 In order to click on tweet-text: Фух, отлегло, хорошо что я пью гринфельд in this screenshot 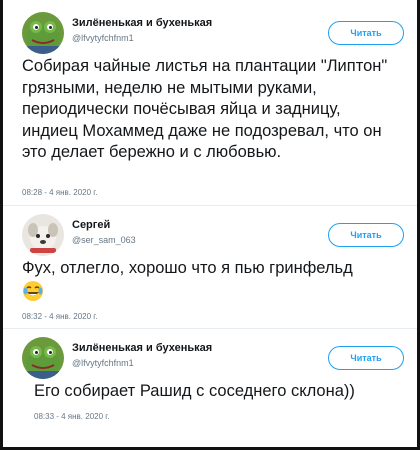, I will do `click(211, 283)`.